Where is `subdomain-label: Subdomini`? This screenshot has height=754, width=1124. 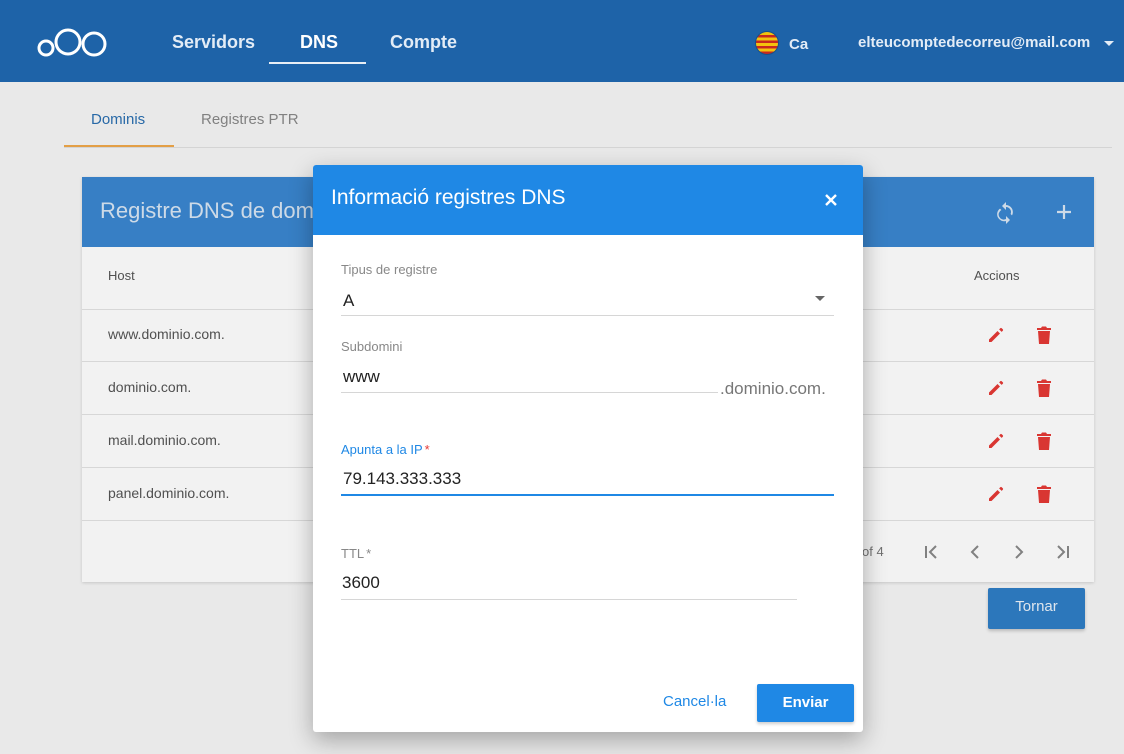
subdomain-label: Subdomini is located at coordinates (372, 346).